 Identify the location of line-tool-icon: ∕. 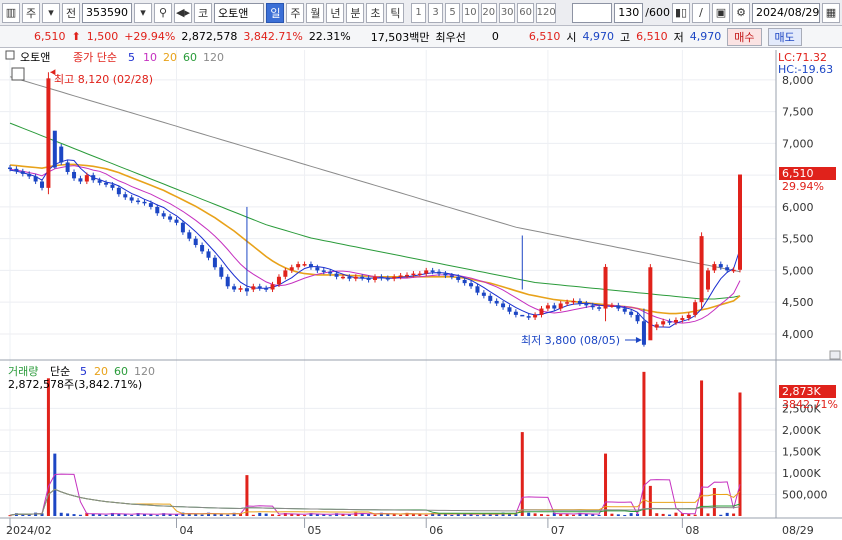
(701, 12).